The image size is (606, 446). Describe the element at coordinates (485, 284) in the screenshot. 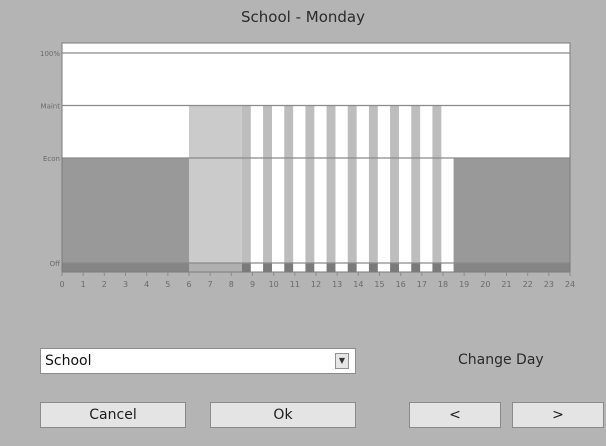

I see `x-tick-label: 20` at that location.